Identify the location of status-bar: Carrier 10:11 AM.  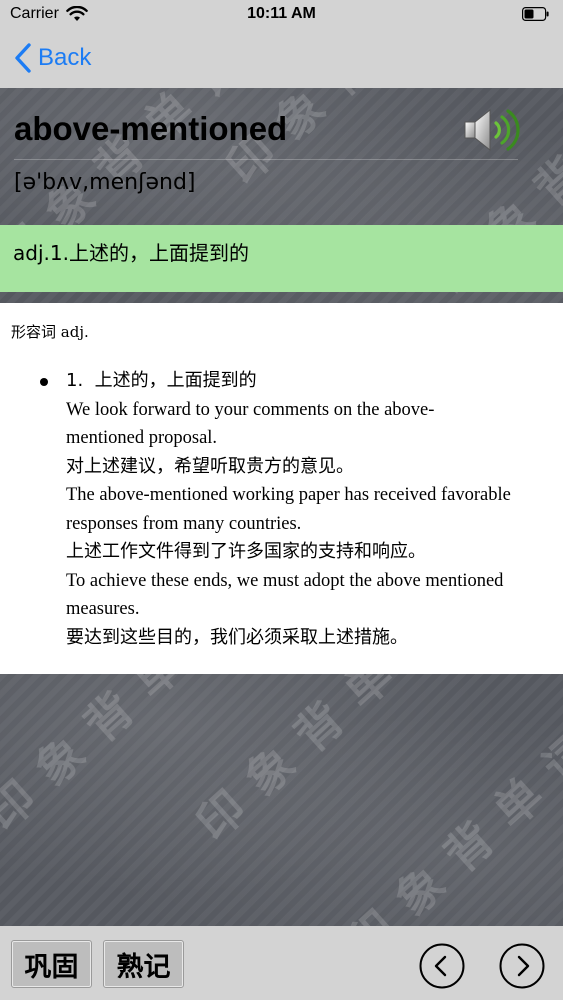
(281, 15).